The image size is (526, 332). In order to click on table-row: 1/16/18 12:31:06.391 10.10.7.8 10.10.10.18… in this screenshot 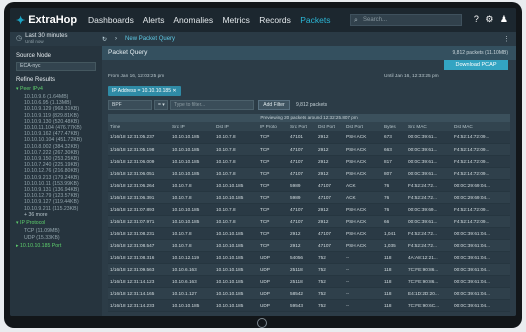, I will do `click(309, 197)`.